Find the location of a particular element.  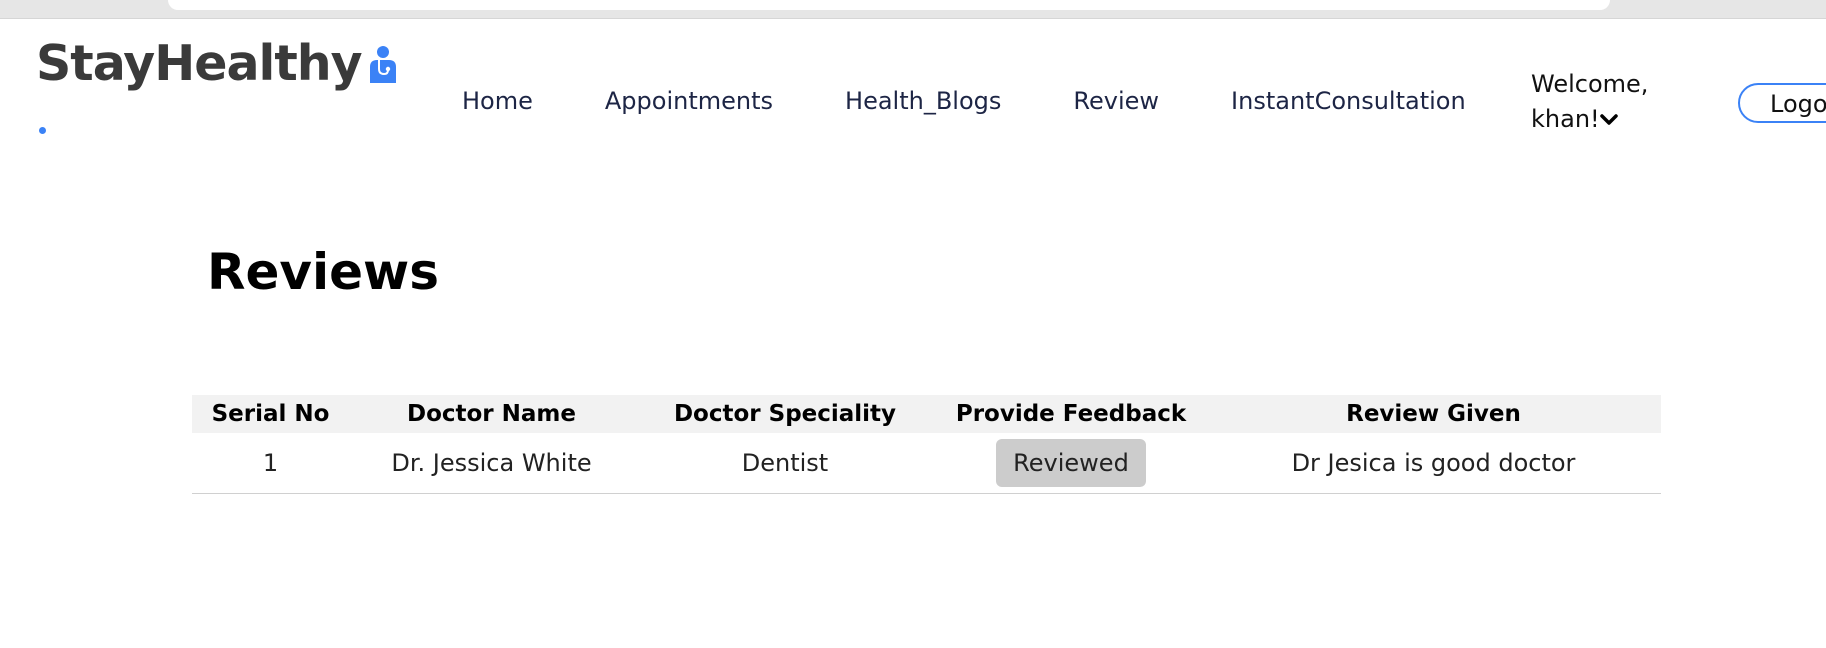

address-bar is located at coordinates (889, 5).